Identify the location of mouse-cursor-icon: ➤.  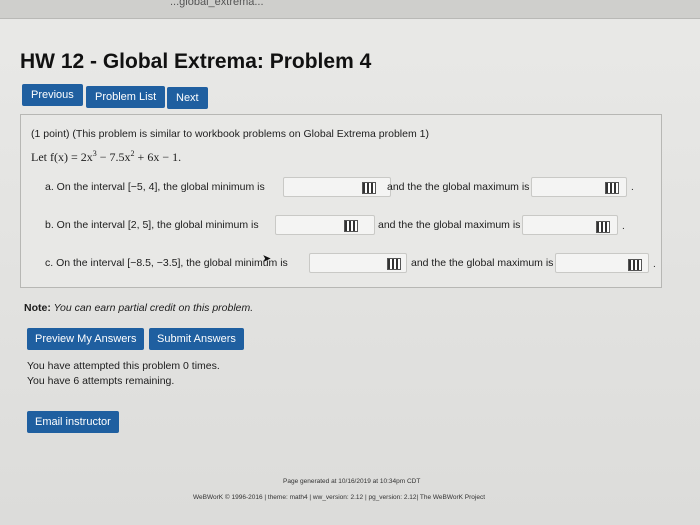
(267, 259).